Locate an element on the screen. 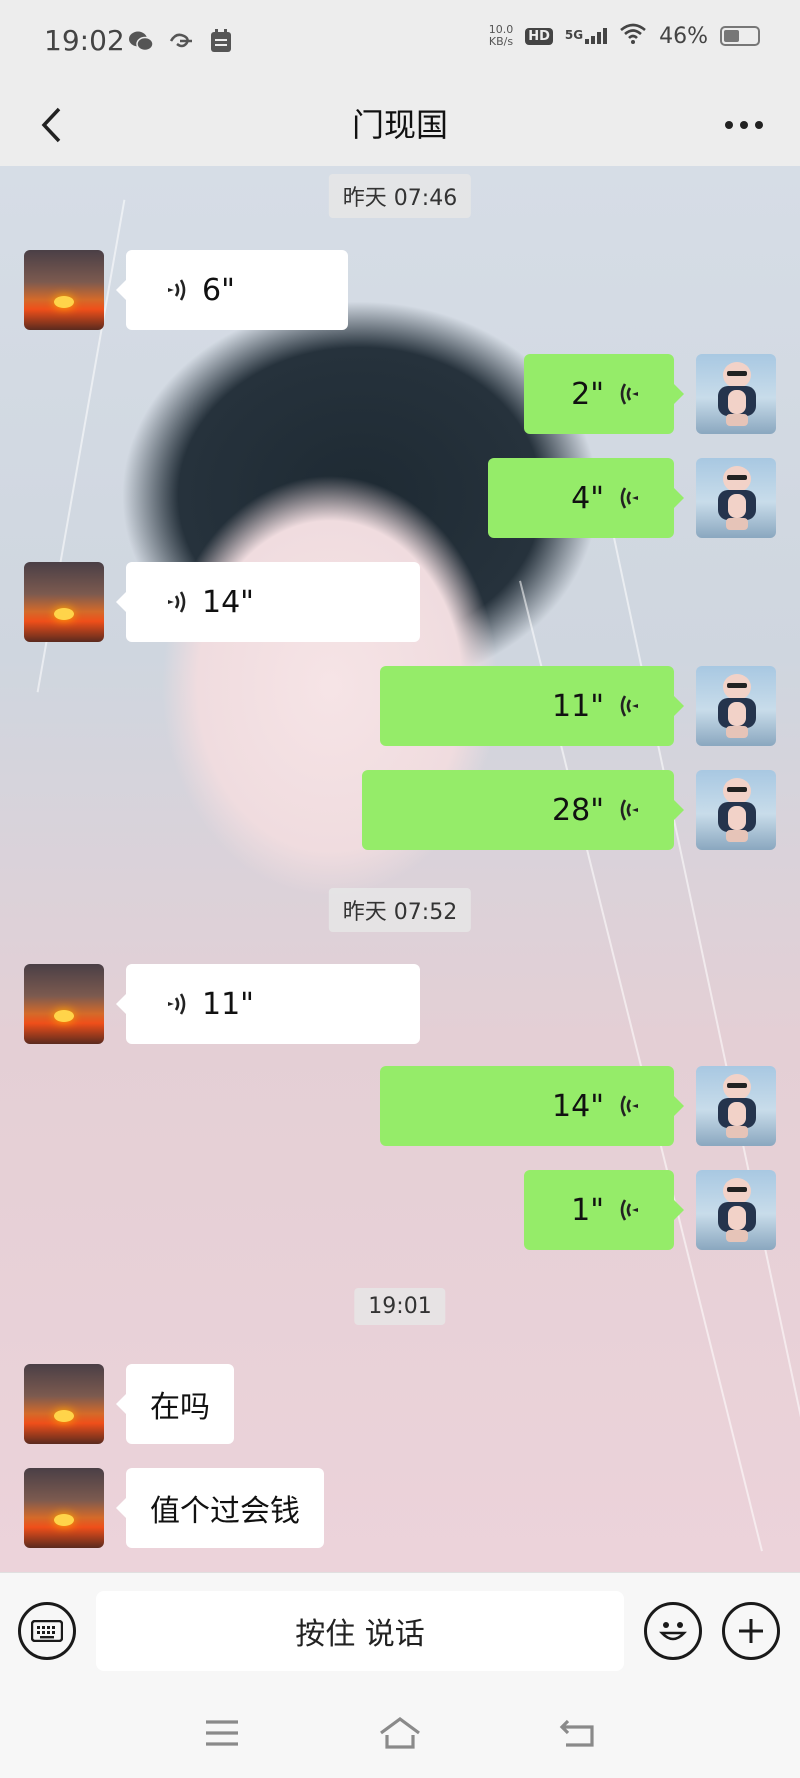  voice-duration: 2" is located at coordinates (587, 394).